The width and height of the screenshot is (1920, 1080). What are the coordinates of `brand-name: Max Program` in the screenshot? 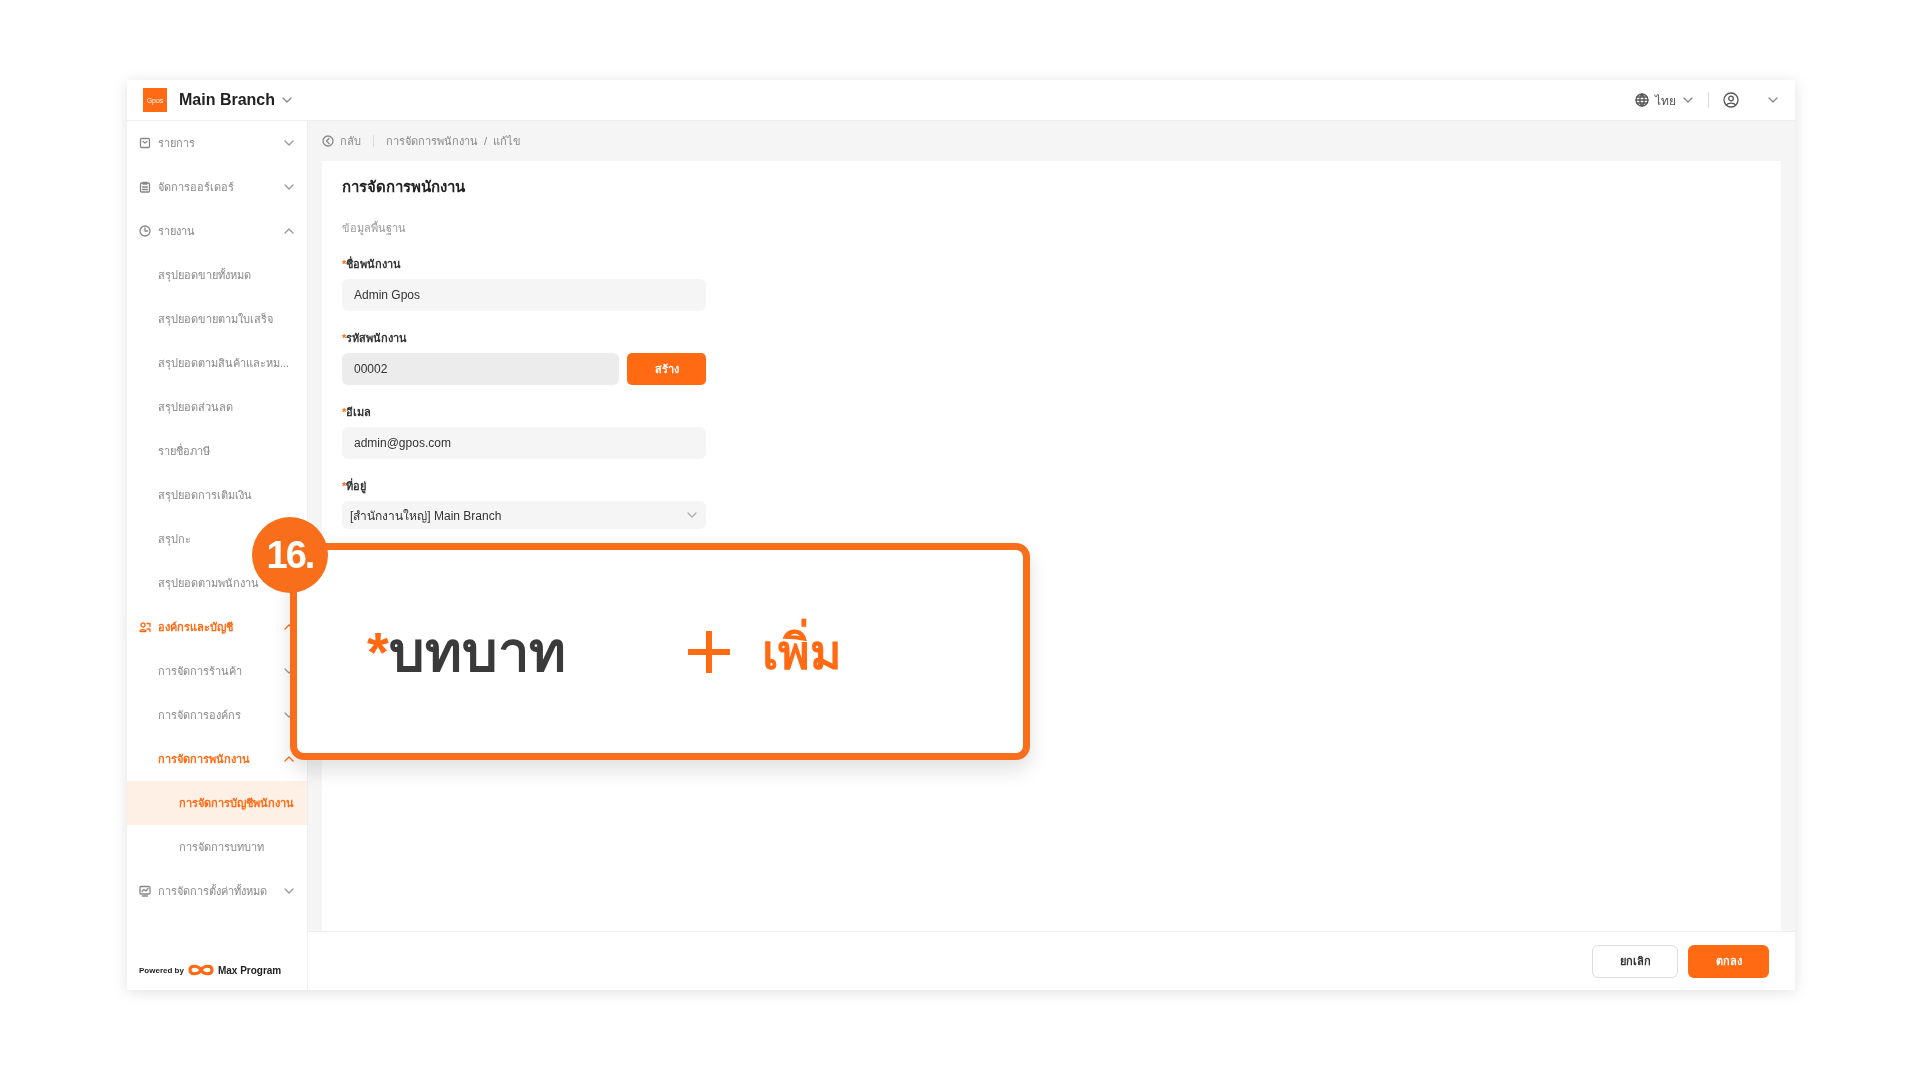 It's located at (249, 970).